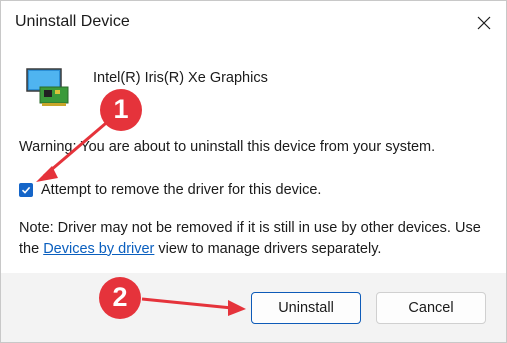 The height and width of the screenshot is (343, 507). Describe the element at coordinates (180, 78) in the screenshot. I see `device-name: Intel(R) Iris(R) Xe Graphics` at that location.